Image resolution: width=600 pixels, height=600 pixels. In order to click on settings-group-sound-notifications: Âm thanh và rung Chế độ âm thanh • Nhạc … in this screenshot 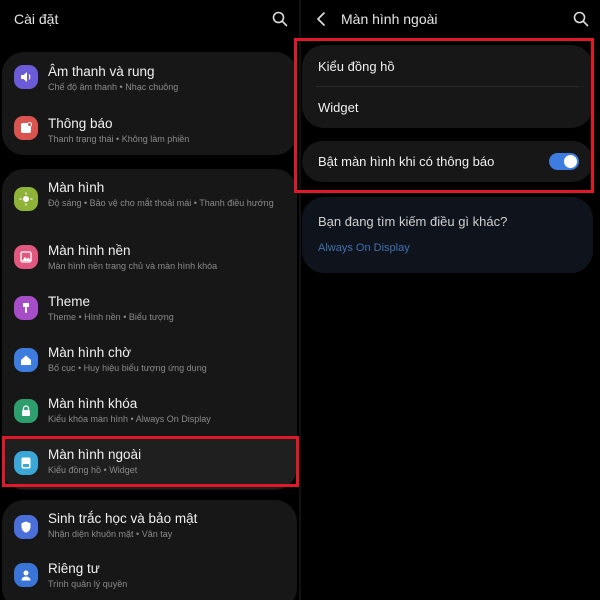, I will do `click(149, 103)`.